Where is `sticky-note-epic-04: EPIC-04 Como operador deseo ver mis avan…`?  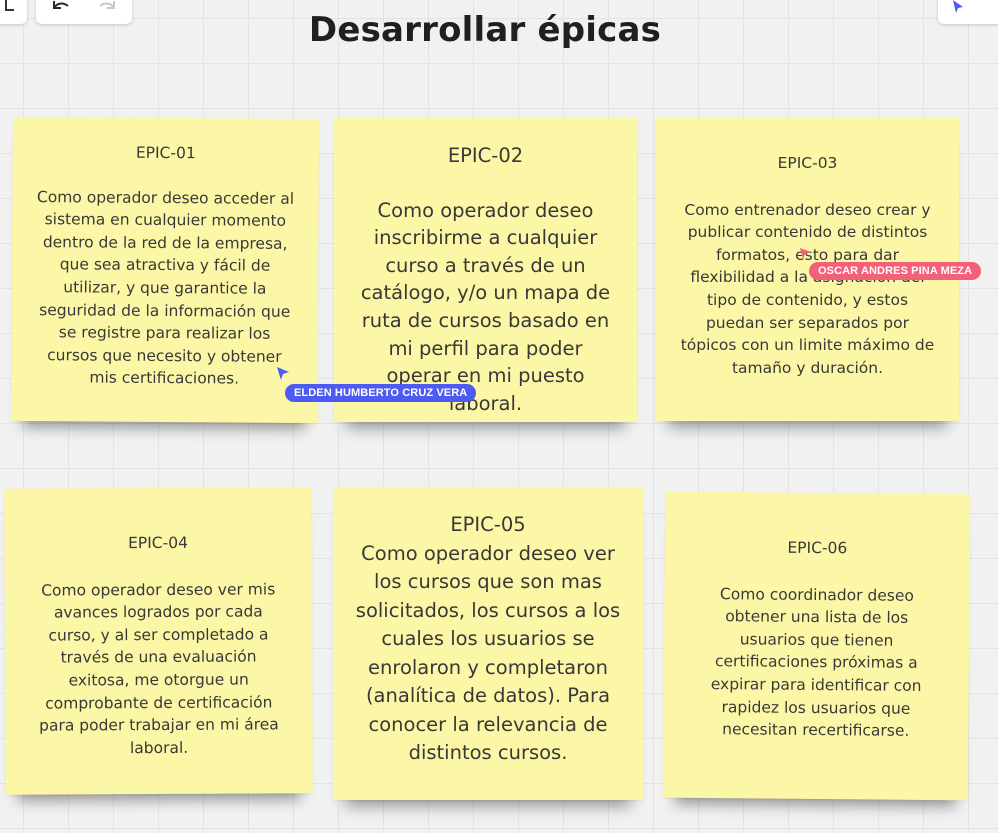 sticky-note-epic-04: EPIC-04 Como operador deseo ver mis avan… is located at coordinates (158, 641).